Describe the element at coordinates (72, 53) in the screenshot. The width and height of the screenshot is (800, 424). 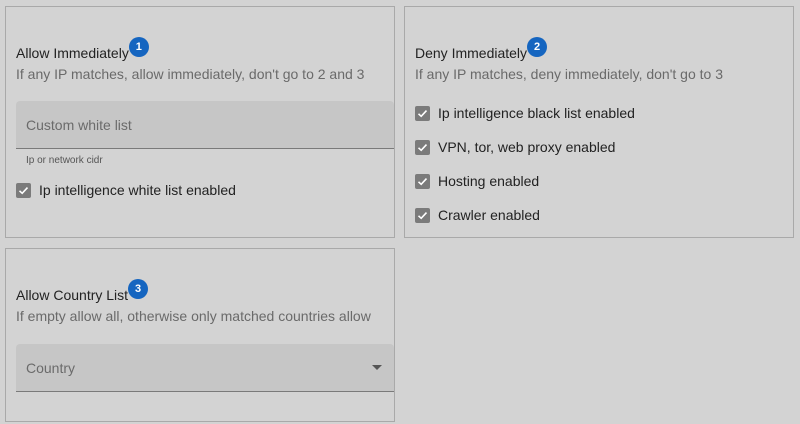
I see `allow-immediately-title-text: Allow Immediately` at that location.